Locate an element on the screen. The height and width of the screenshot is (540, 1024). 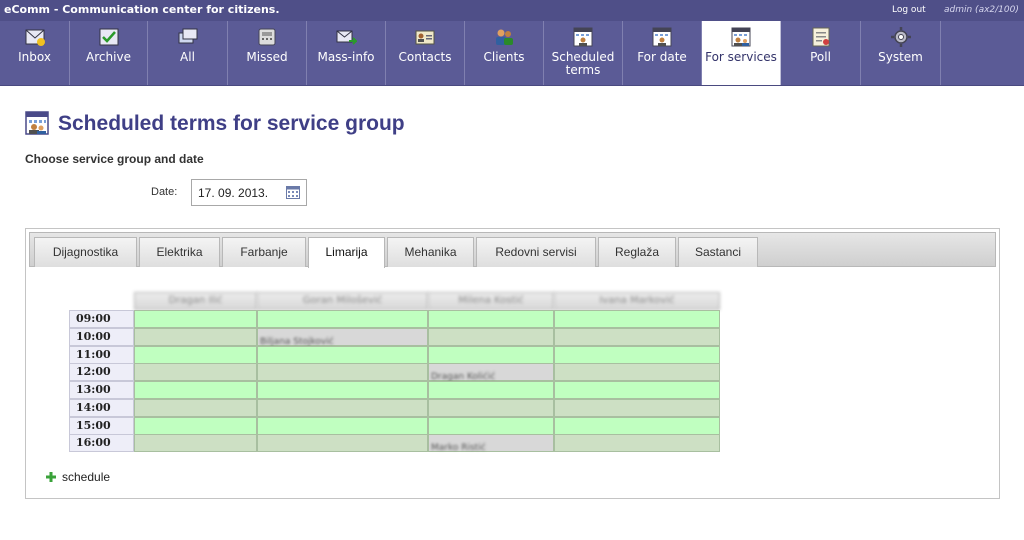
time-slot-label: 09:00 is located at coordinates (101, 319).